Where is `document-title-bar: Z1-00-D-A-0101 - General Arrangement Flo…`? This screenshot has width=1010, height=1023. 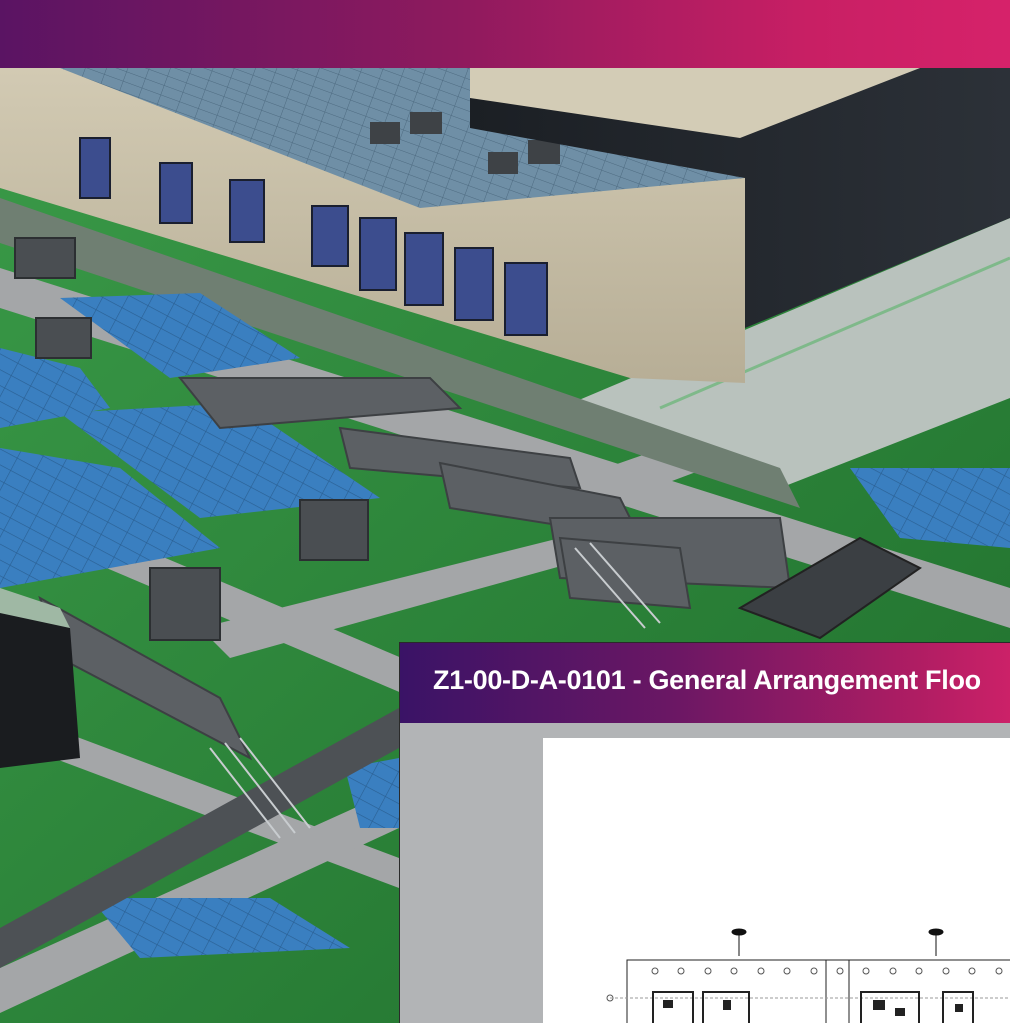
document-title-bar: Z1-00-D-A-0101 - General Arrangement Flo… is located at coordinates (705, 683).